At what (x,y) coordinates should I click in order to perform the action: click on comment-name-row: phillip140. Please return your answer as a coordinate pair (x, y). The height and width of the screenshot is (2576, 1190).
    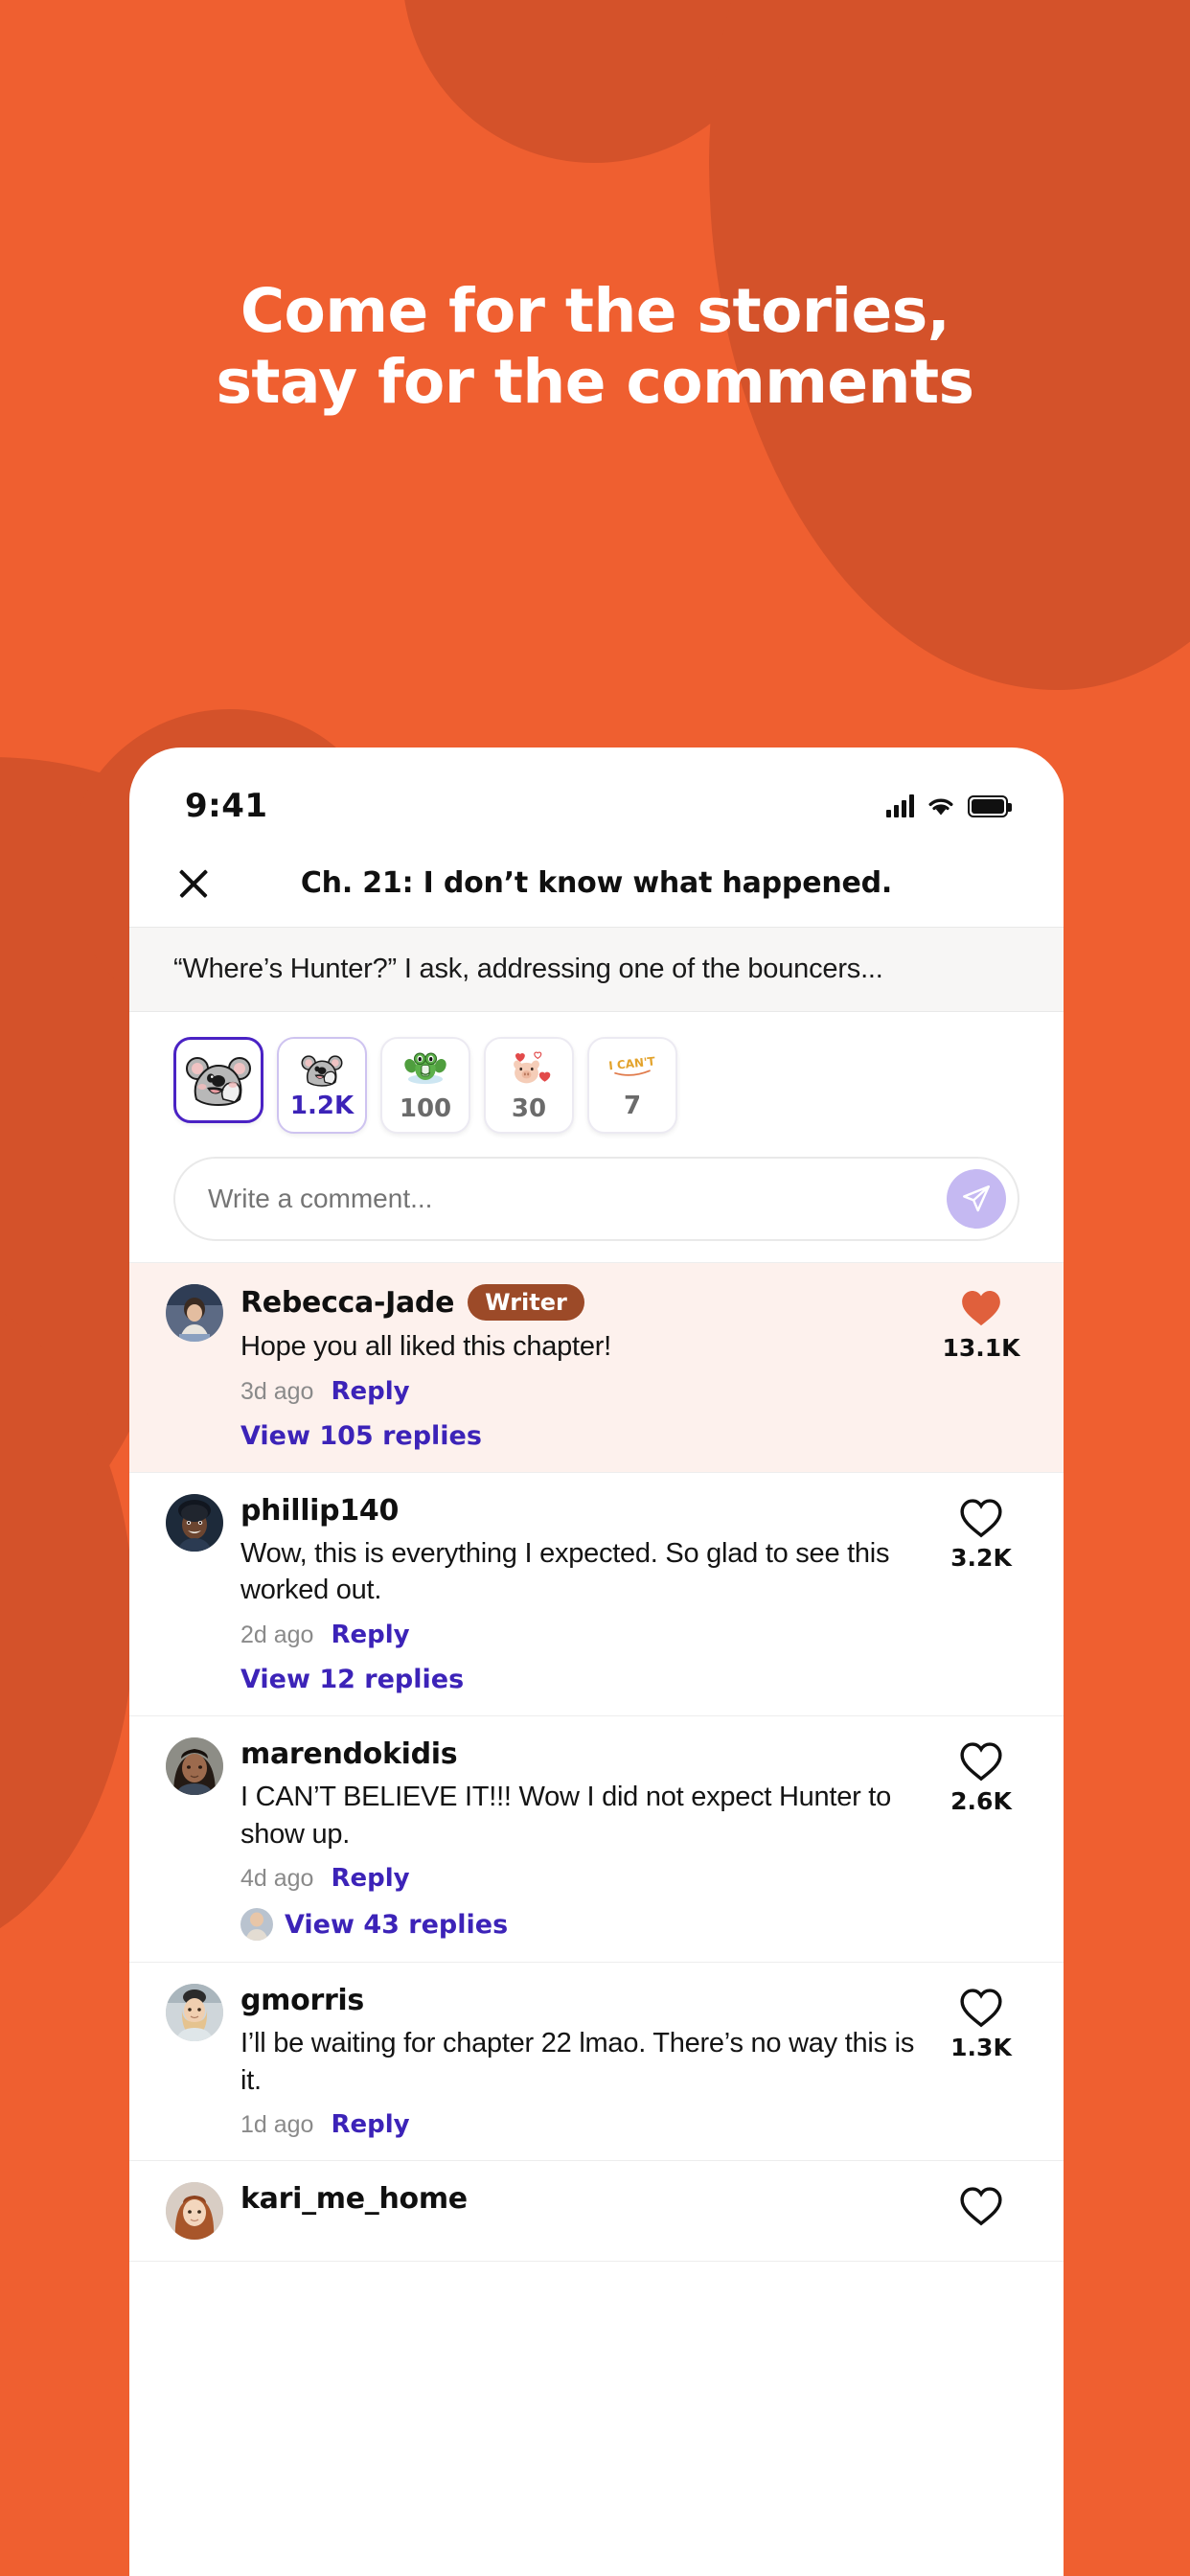
    Looking at the image, I should click on (584, 1511).